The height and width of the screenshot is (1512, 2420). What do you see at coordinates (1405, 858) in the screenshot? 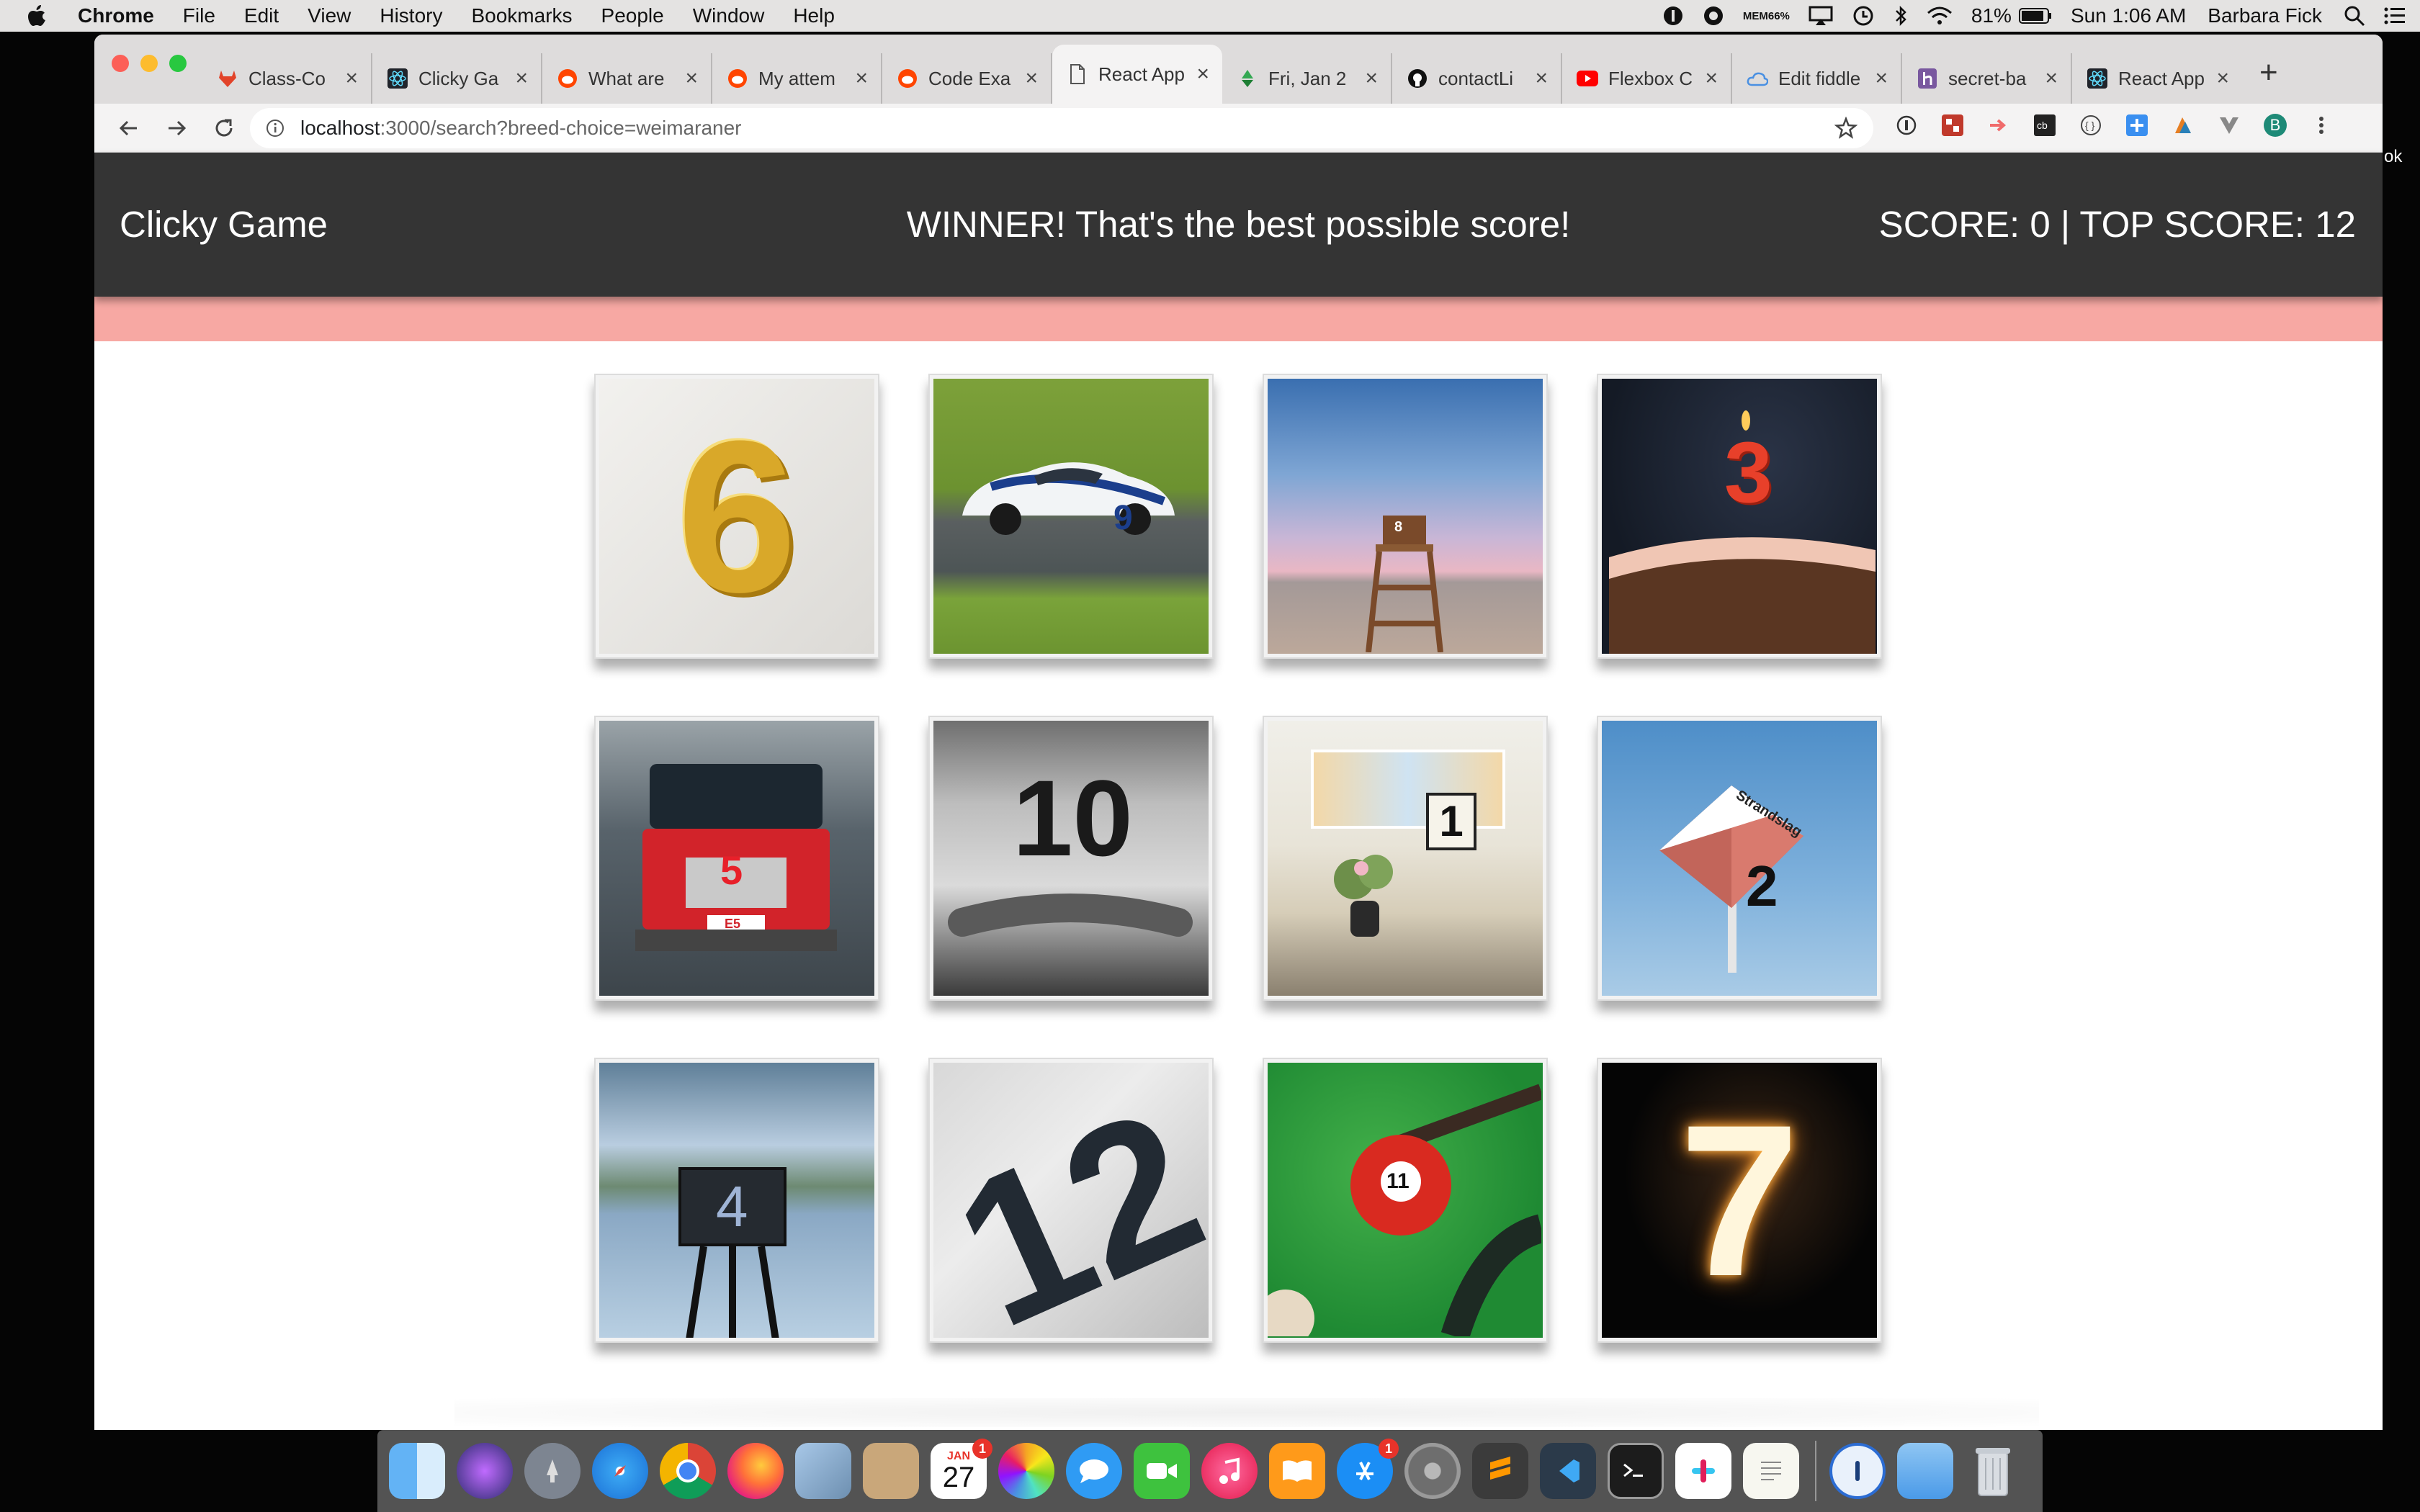
I see `image-card: 1` at bounding box center [1405, 858].